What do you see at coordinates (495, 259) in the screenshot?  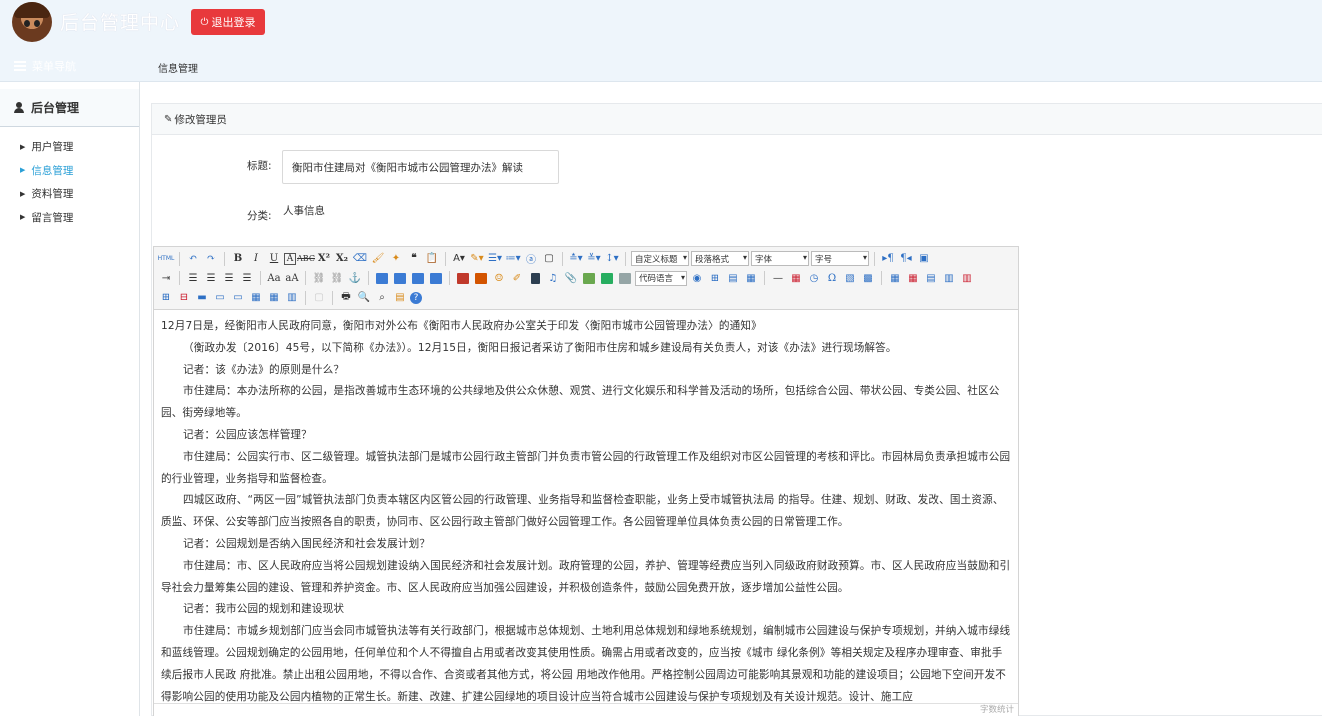 I see `ordered-list-icon: ☰▾` at bounding box center [495, 259].